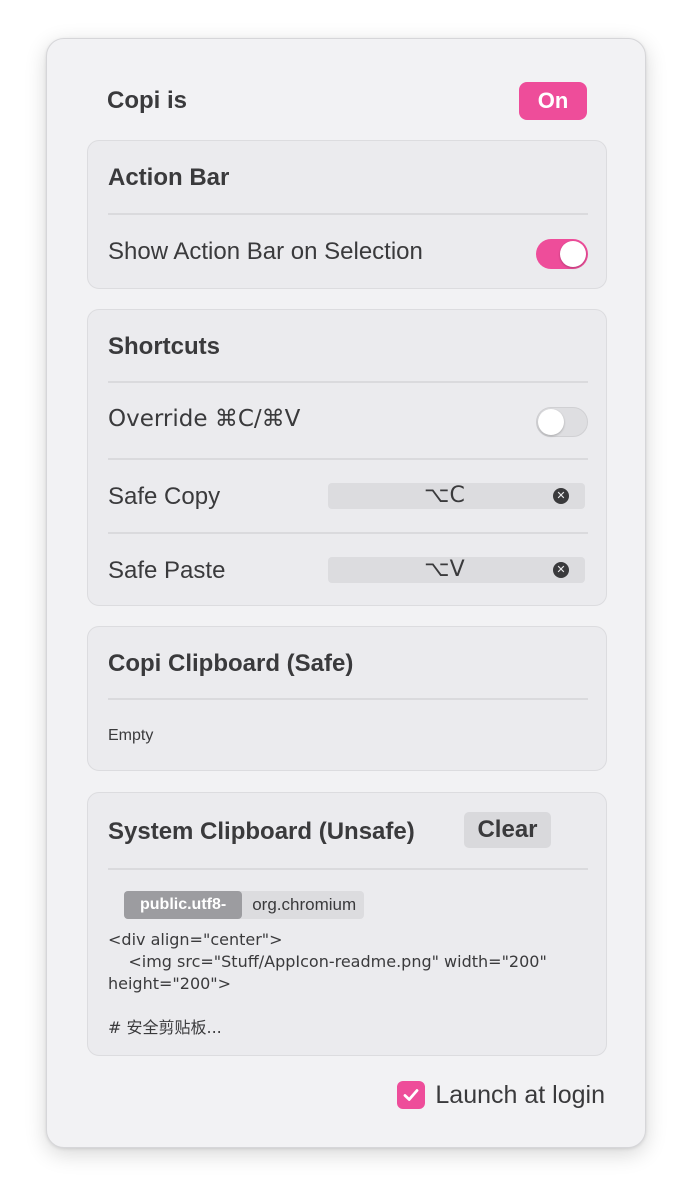  I want to click on launch-at-login-checkbox, so click(411, 1095).